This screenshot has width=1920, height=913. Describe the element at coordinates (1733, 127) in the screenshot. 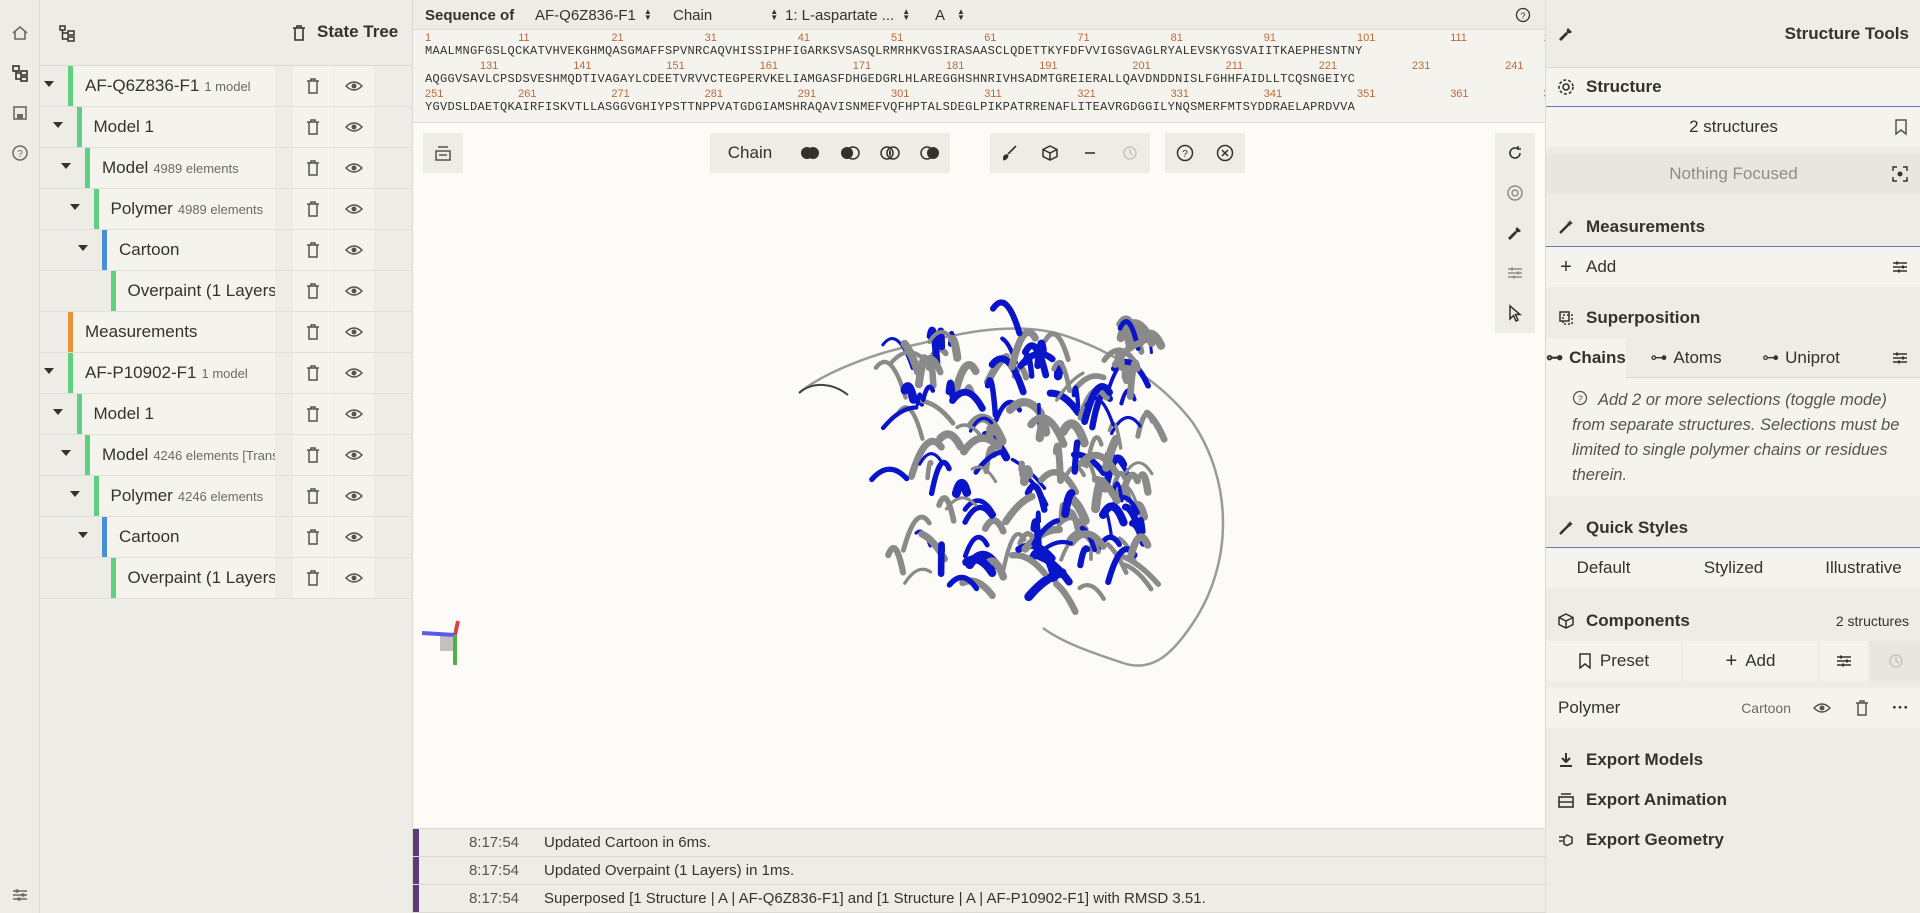

I see `structure-count-row: 2 structures` at that location.